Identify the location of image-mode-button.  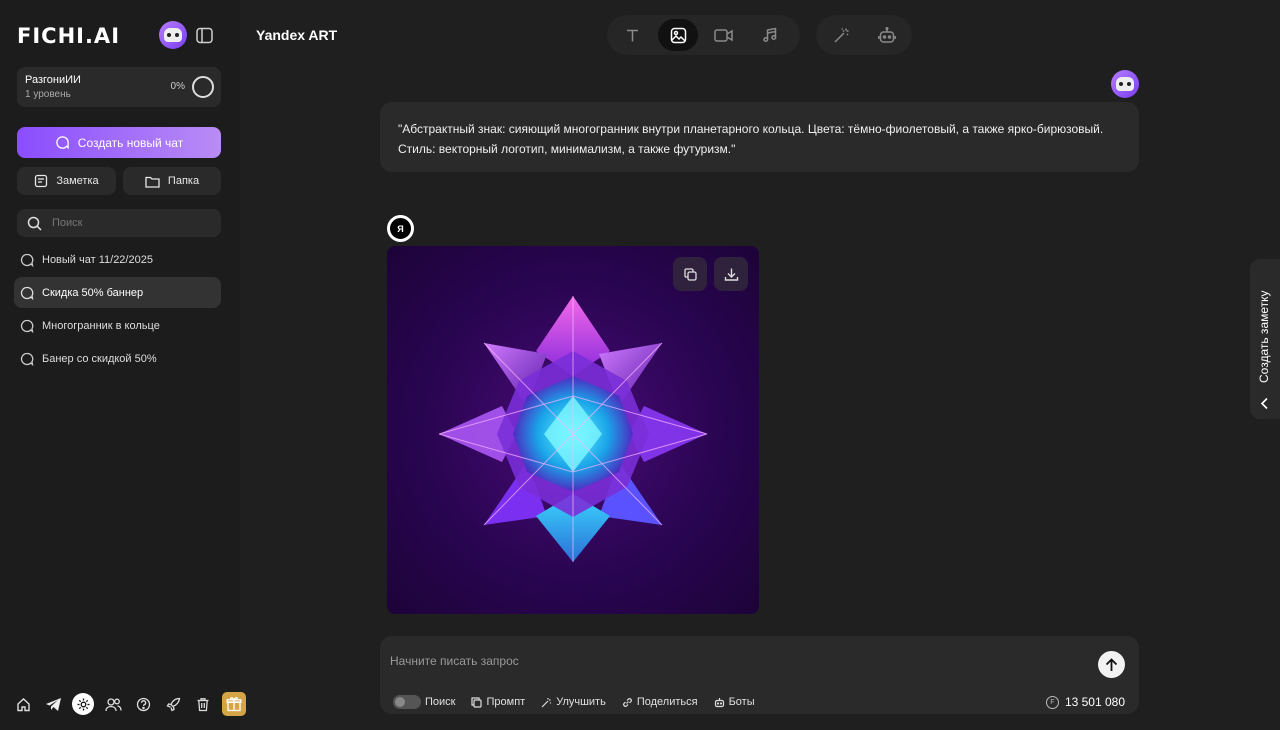
(678, 35).